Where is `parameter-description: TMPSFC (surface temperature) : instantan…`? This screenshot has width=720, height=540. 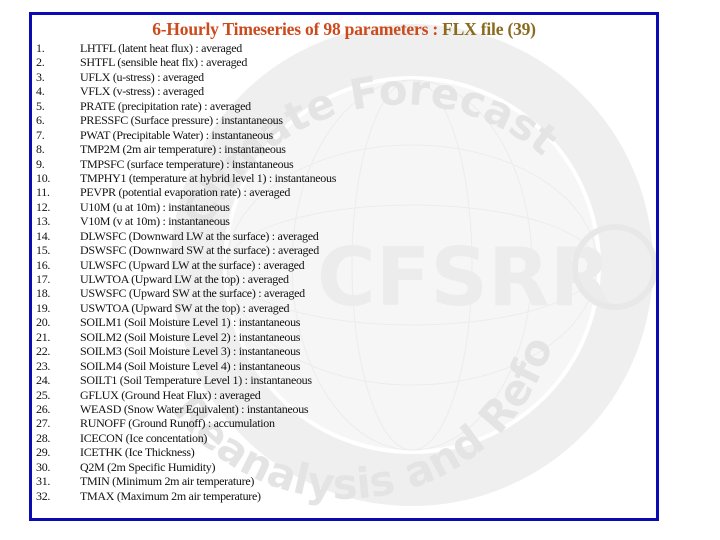 parameter-description: TMPSFC (surface temperature) : instantan… is located at coordinates (187, 163).